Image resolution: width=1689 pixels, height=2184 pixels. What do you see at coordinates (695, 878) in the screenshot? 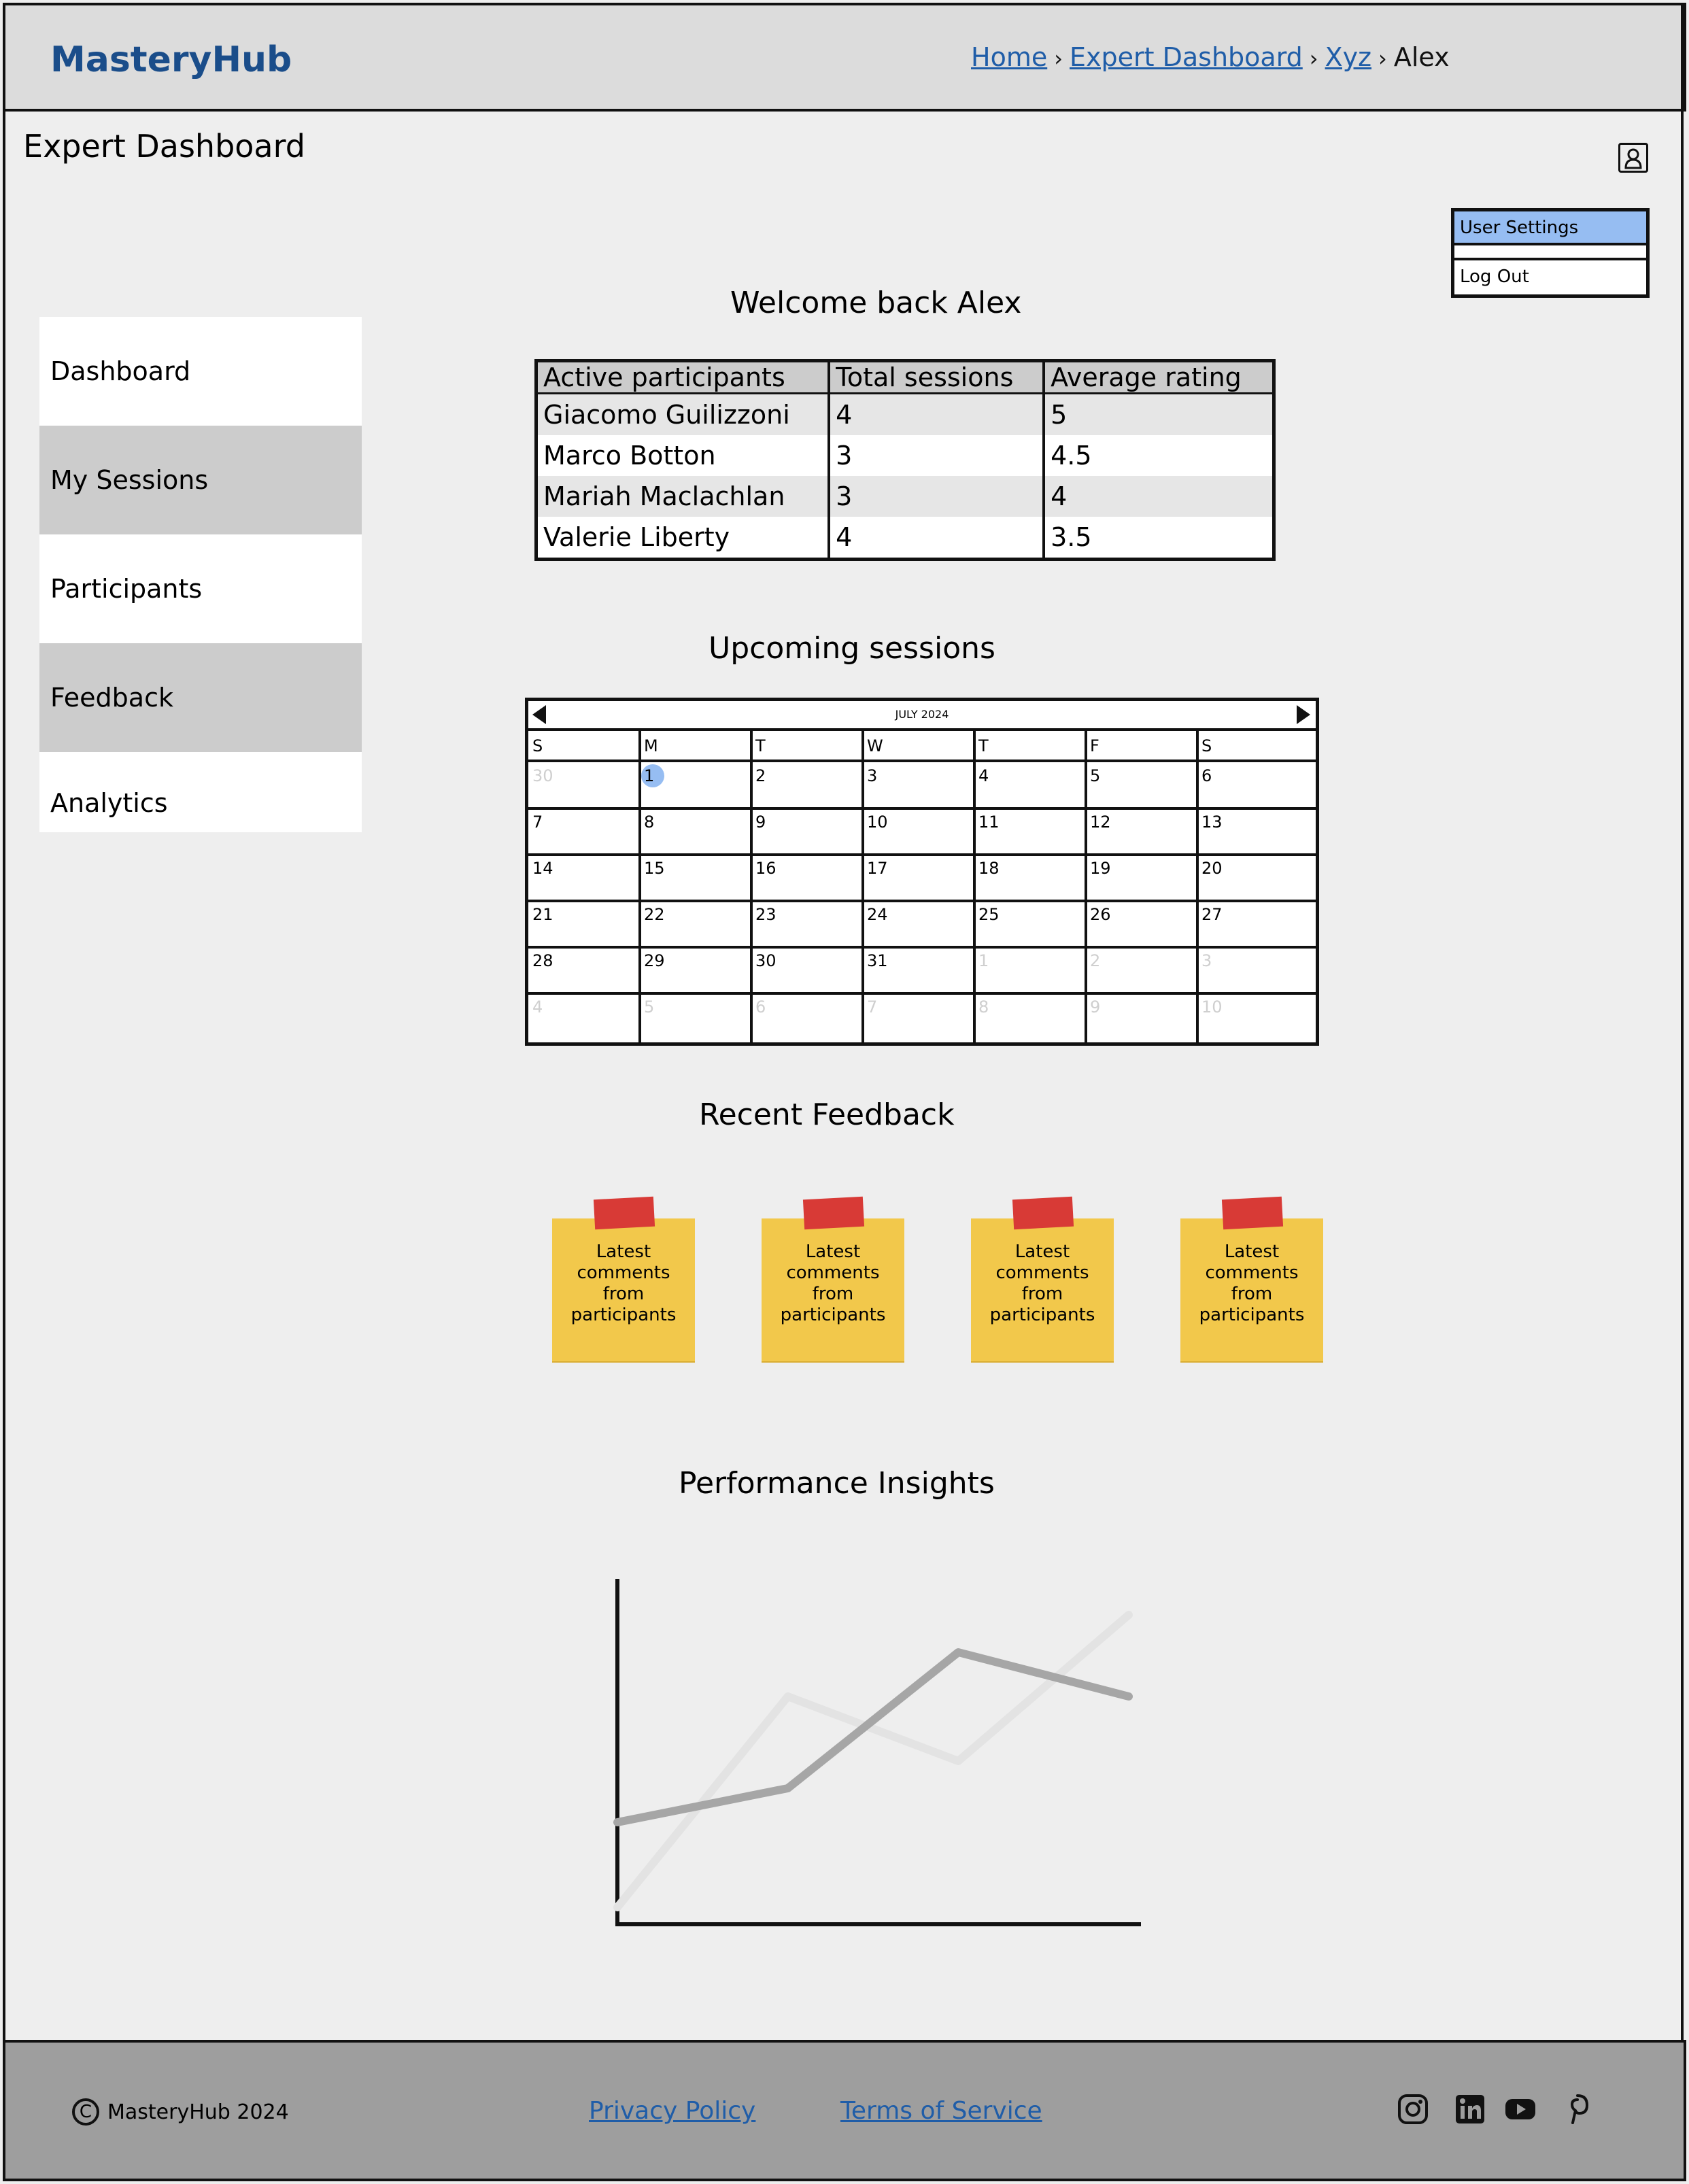
I see `calendar-day: 15` at bounding box center [695, 878].